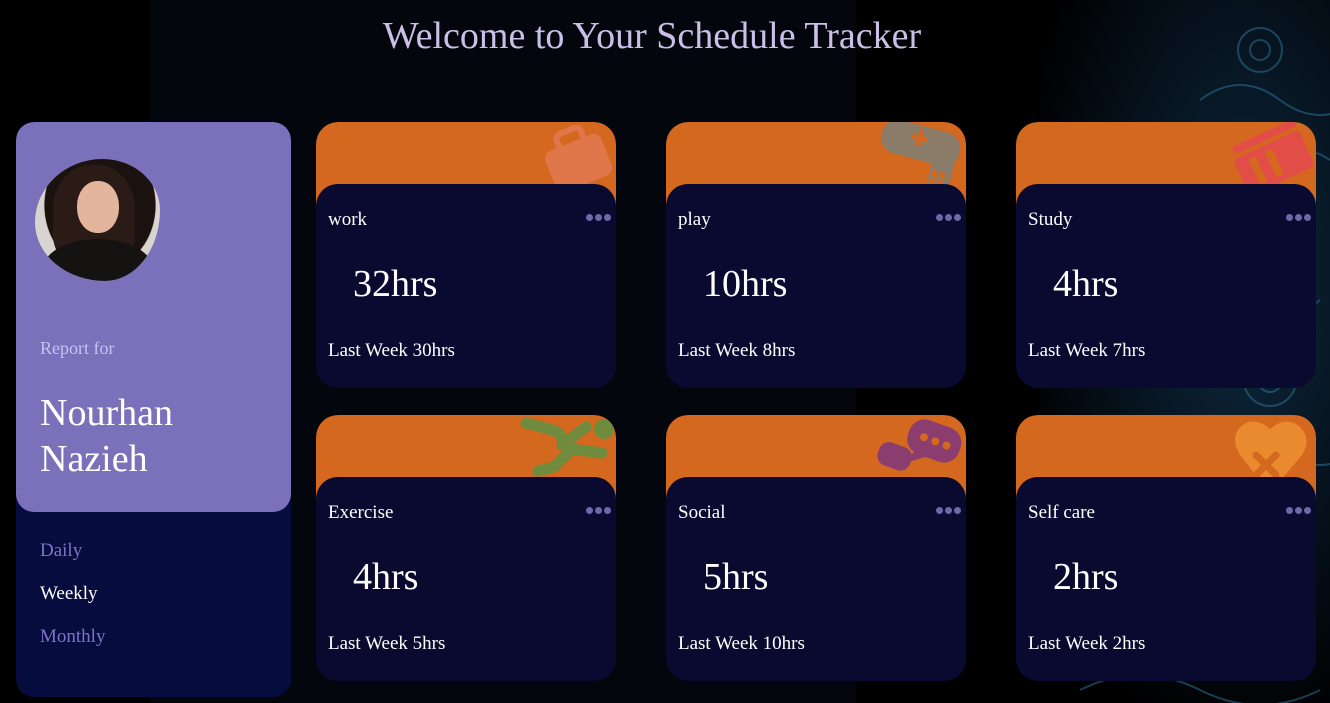 The width and height of the screenshot is (1330, 703). I want to click on card-body: Self care 2hrs Last Week 2hrs, so click(1166, 579).